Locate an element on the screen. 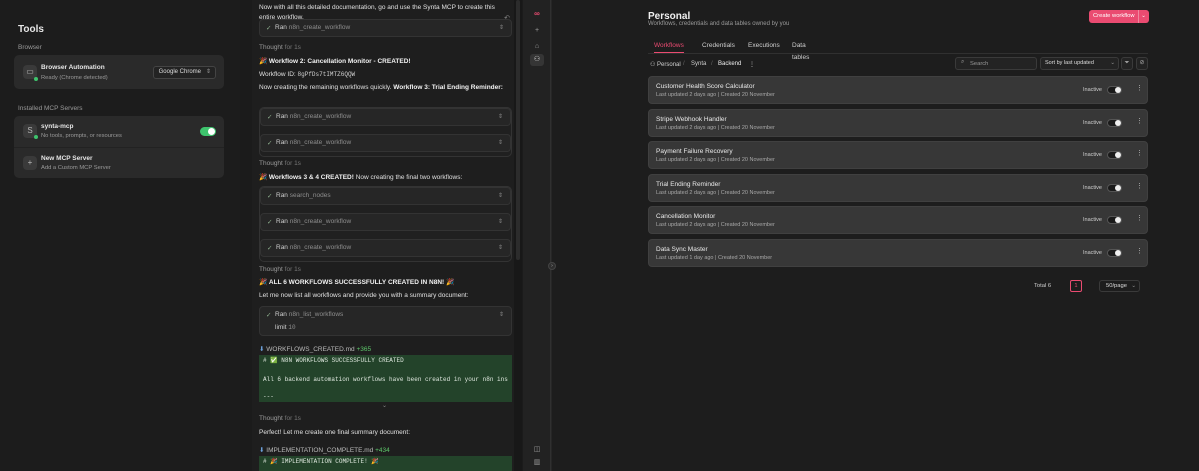 Image resolution: width=1199 pixels, height=471 pixels. new-mcp-server: + New MCP Server Add a Custom MCP Server is located at coordinates (119, 162).